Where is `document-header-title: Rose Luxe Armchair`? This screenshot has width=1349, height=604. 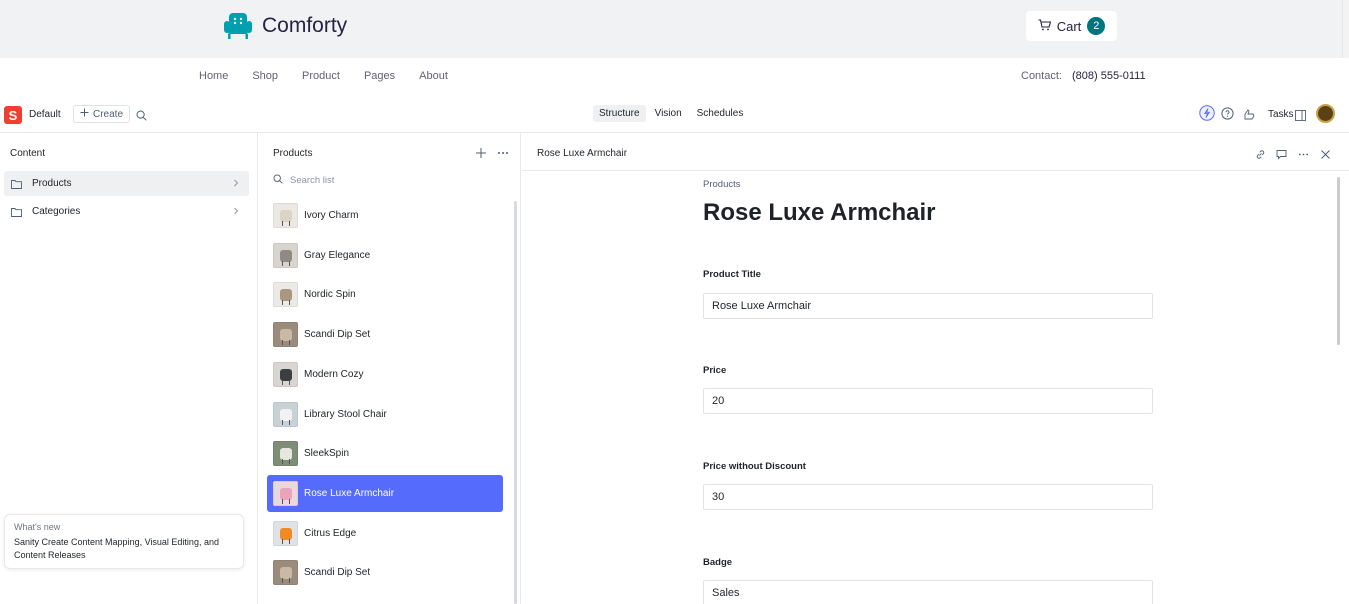 document-header-title: Rose Luxe Armchair is located at coordinates (582, 153).